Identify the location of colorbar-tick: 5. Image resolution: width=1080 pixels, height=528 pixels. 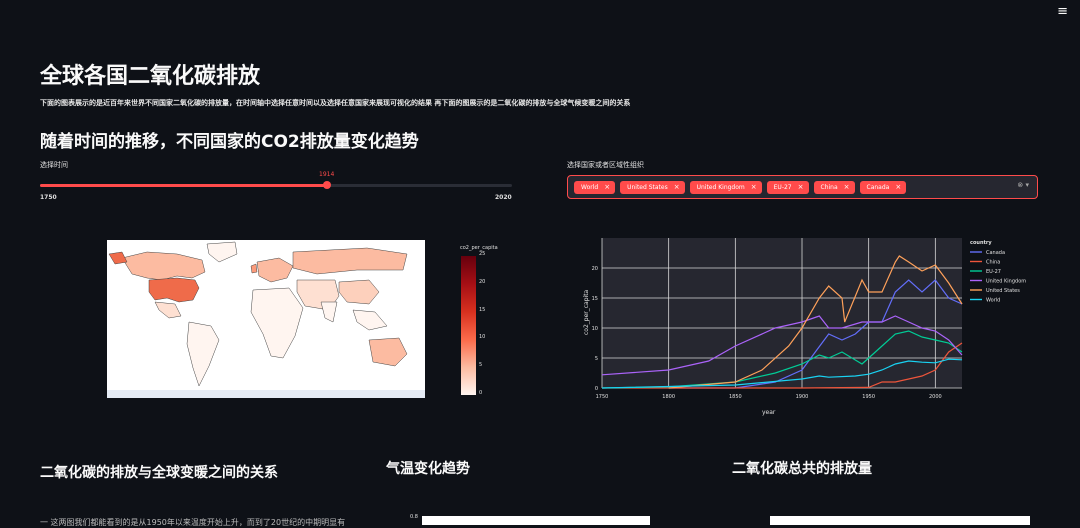
(481, 365).